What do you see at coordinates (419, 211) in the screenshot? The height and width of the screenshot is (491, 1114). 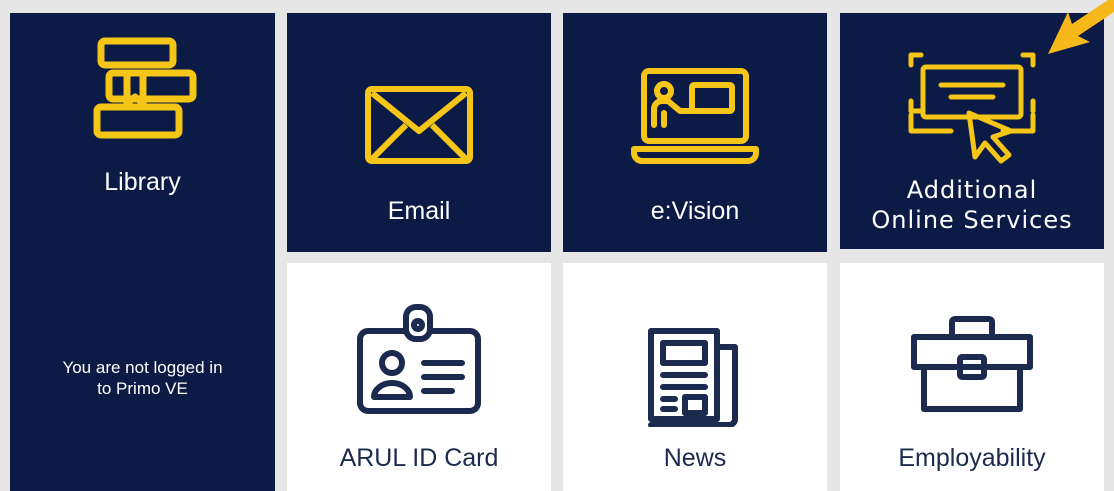 I see `email-label: Email` at bounding box center [419, 211].